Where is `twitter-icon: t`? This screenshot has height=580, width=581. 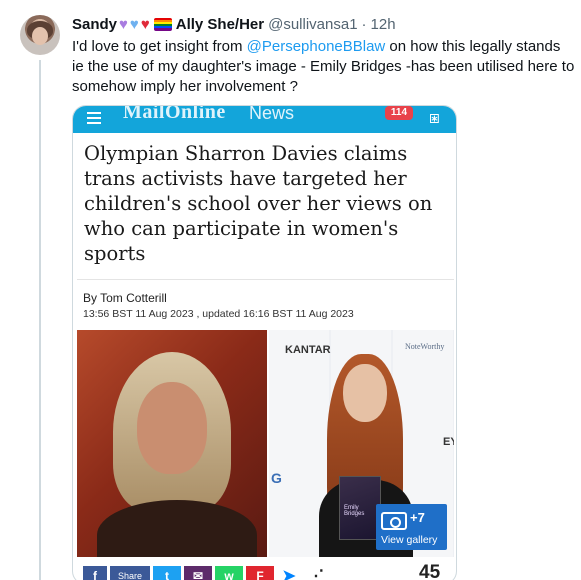
twitter-icon: t is located at coordinates (167, 573).